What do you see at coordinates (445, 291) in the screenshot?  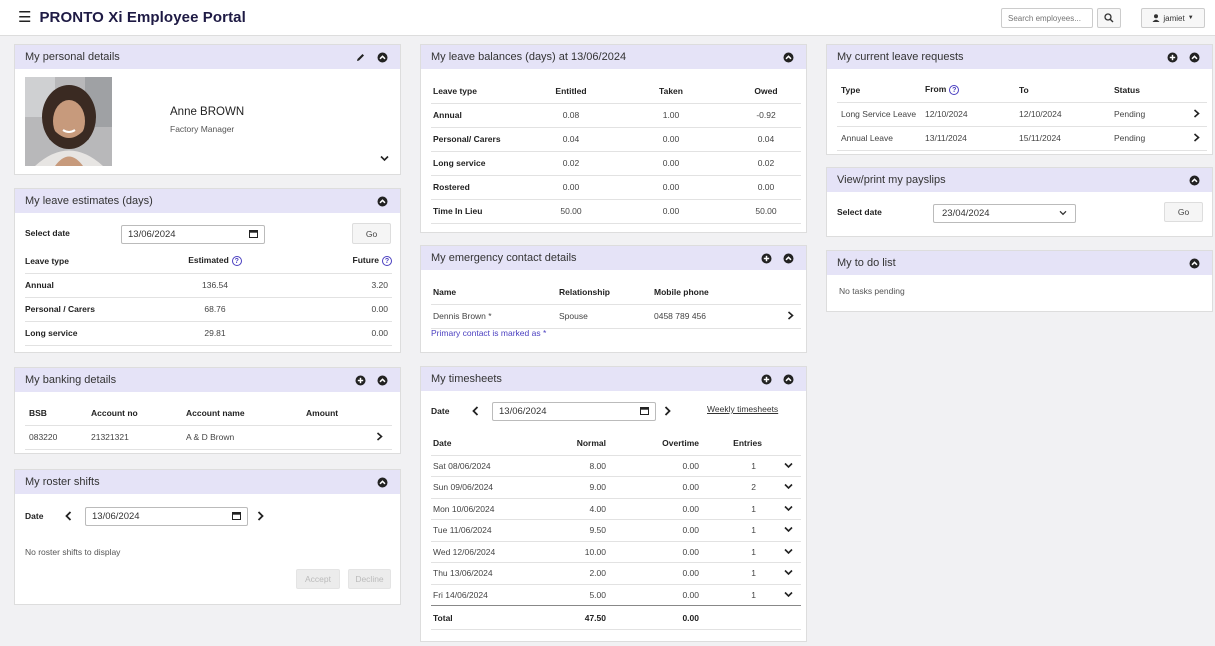 I see `column-header: Name` at bounding box center [445, 291].